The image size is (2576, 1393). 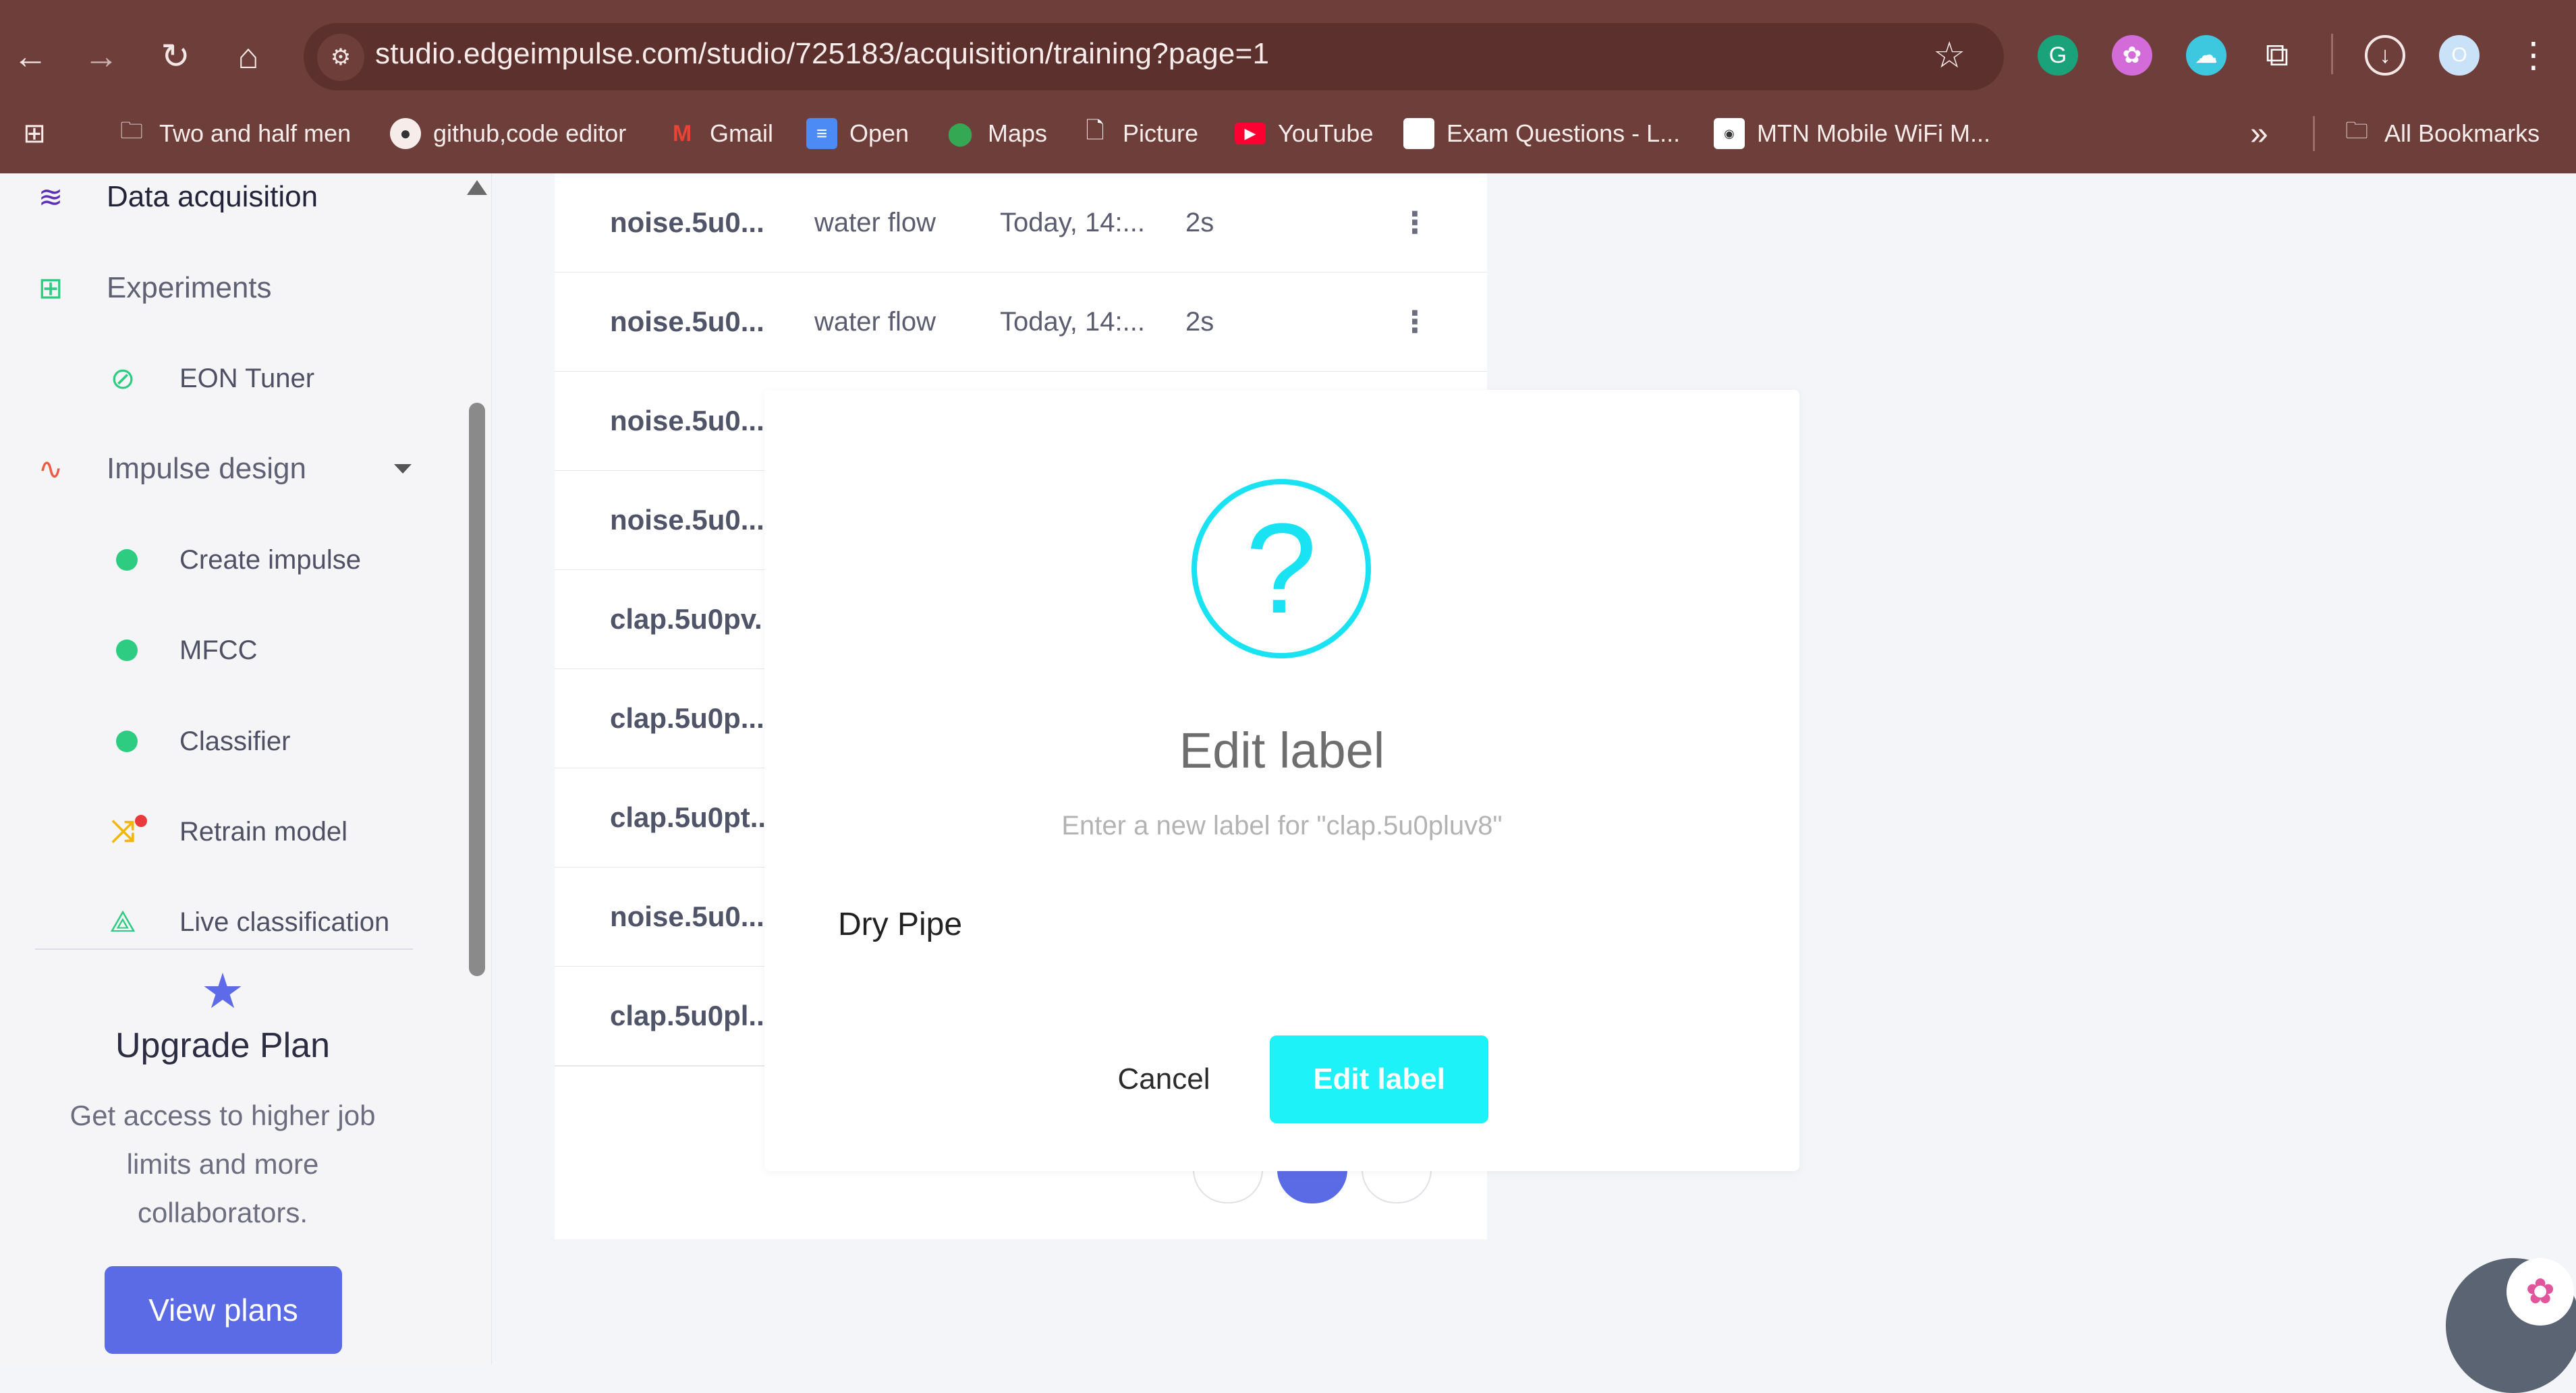 I want to click on reload-icon: ↻, so click(x=175, y=56).